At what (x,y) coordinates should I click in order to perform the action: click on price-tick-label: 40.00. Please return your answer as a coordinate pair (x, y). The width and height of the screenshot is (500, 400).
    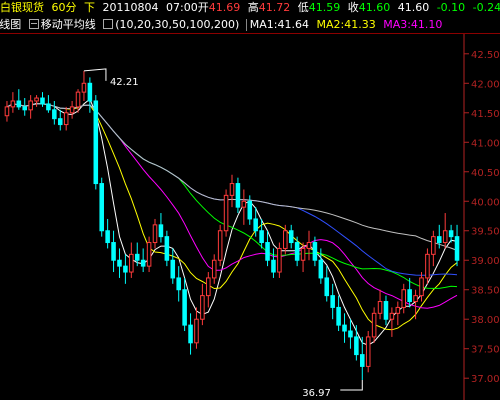
    Looking at the image, I should click on (485, 202).